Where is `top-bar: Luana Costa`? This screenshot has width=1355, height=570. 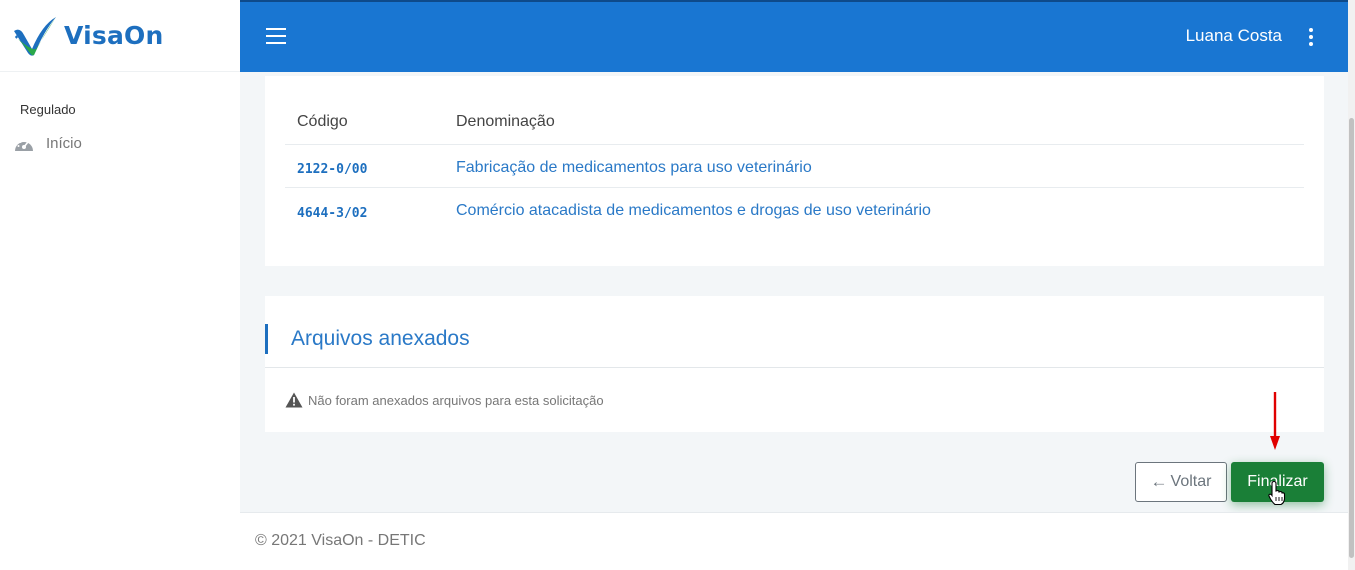
top-bar: Luana Costa is located at coordinates (794, 36).